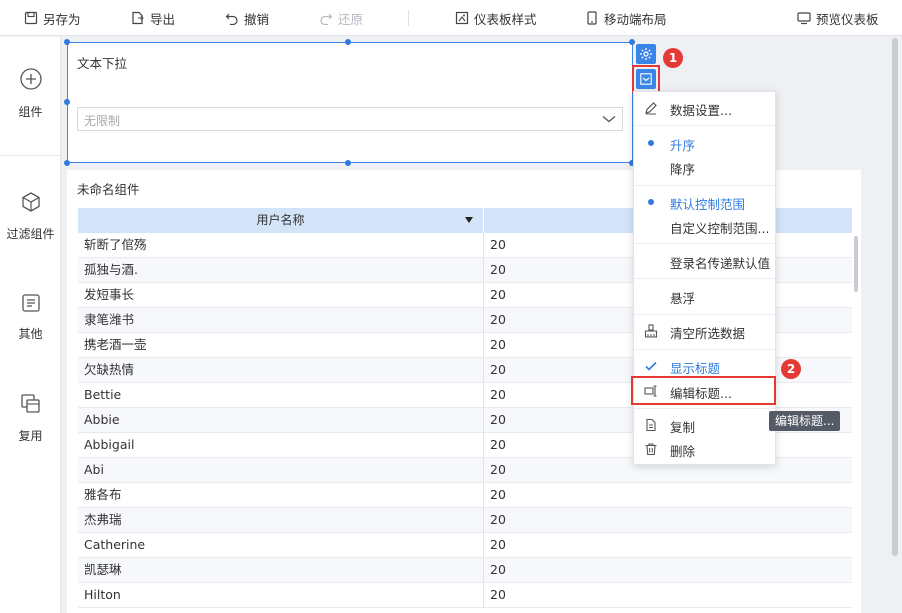  What do you see at coordinates (31, 18) in the screenshot?
I see `save-icon` at bounding box center [31, 18].